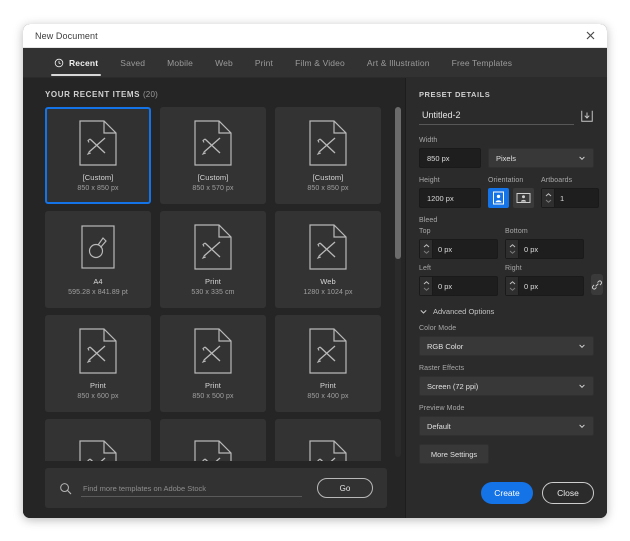  I want to click on bleed-bottom-stepper, so click(544, 249).